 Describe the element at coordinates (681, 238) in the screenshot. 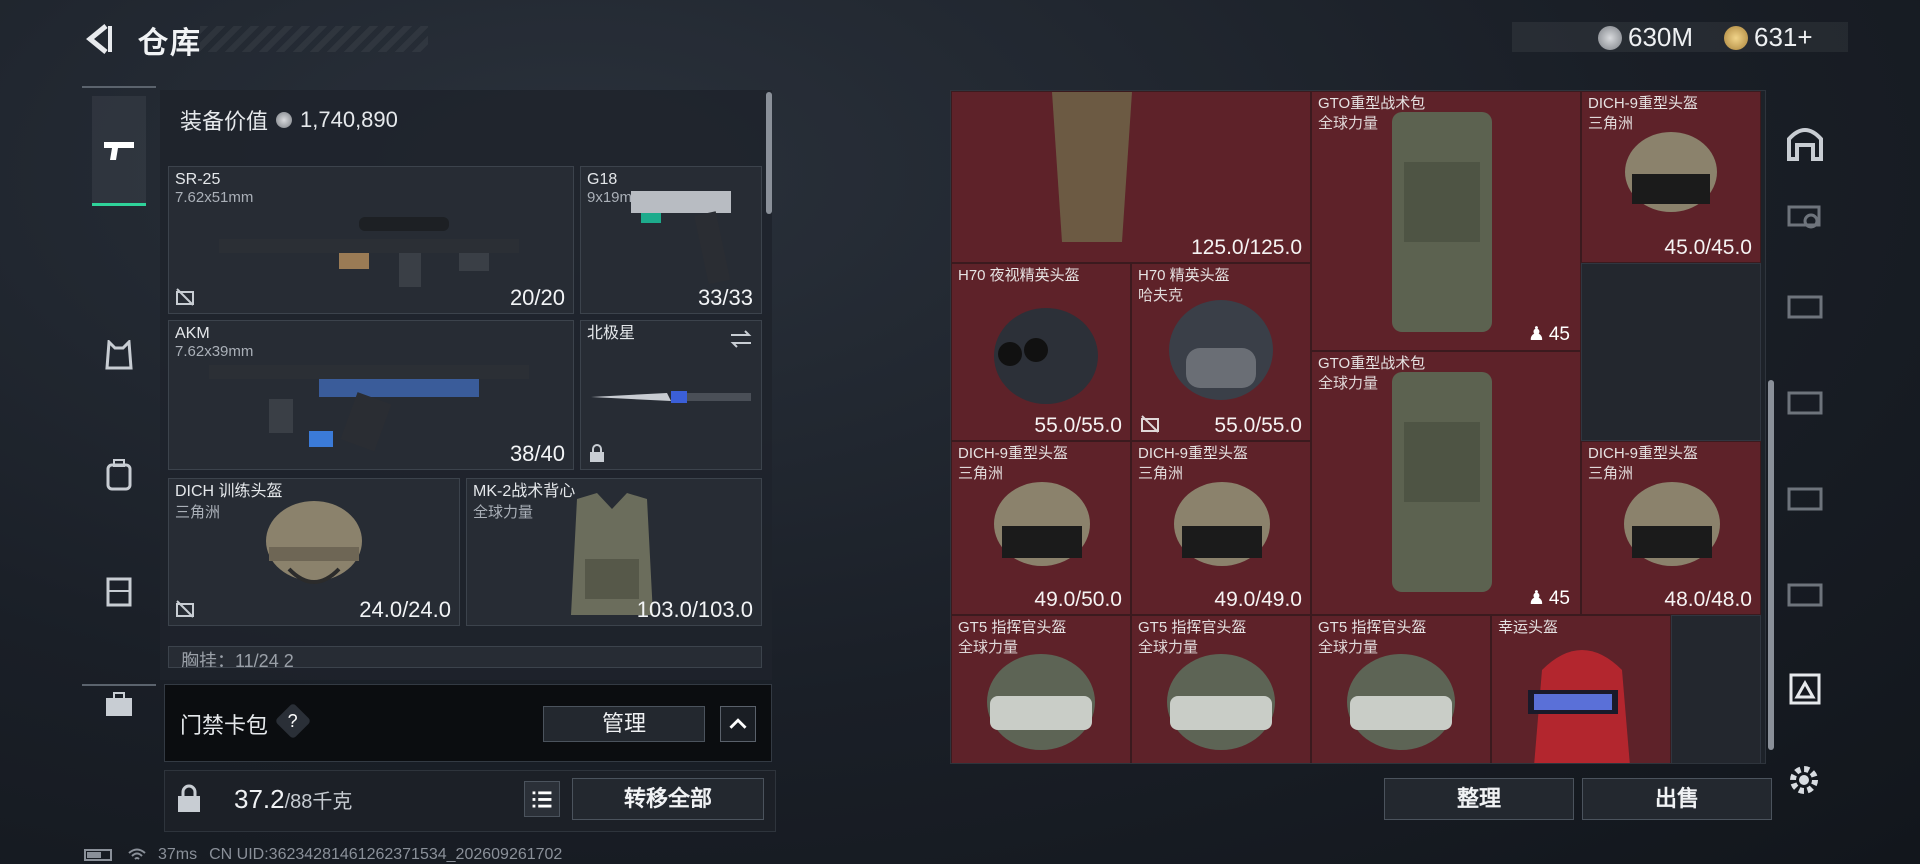

I see `g18-pistol-image` at that location.